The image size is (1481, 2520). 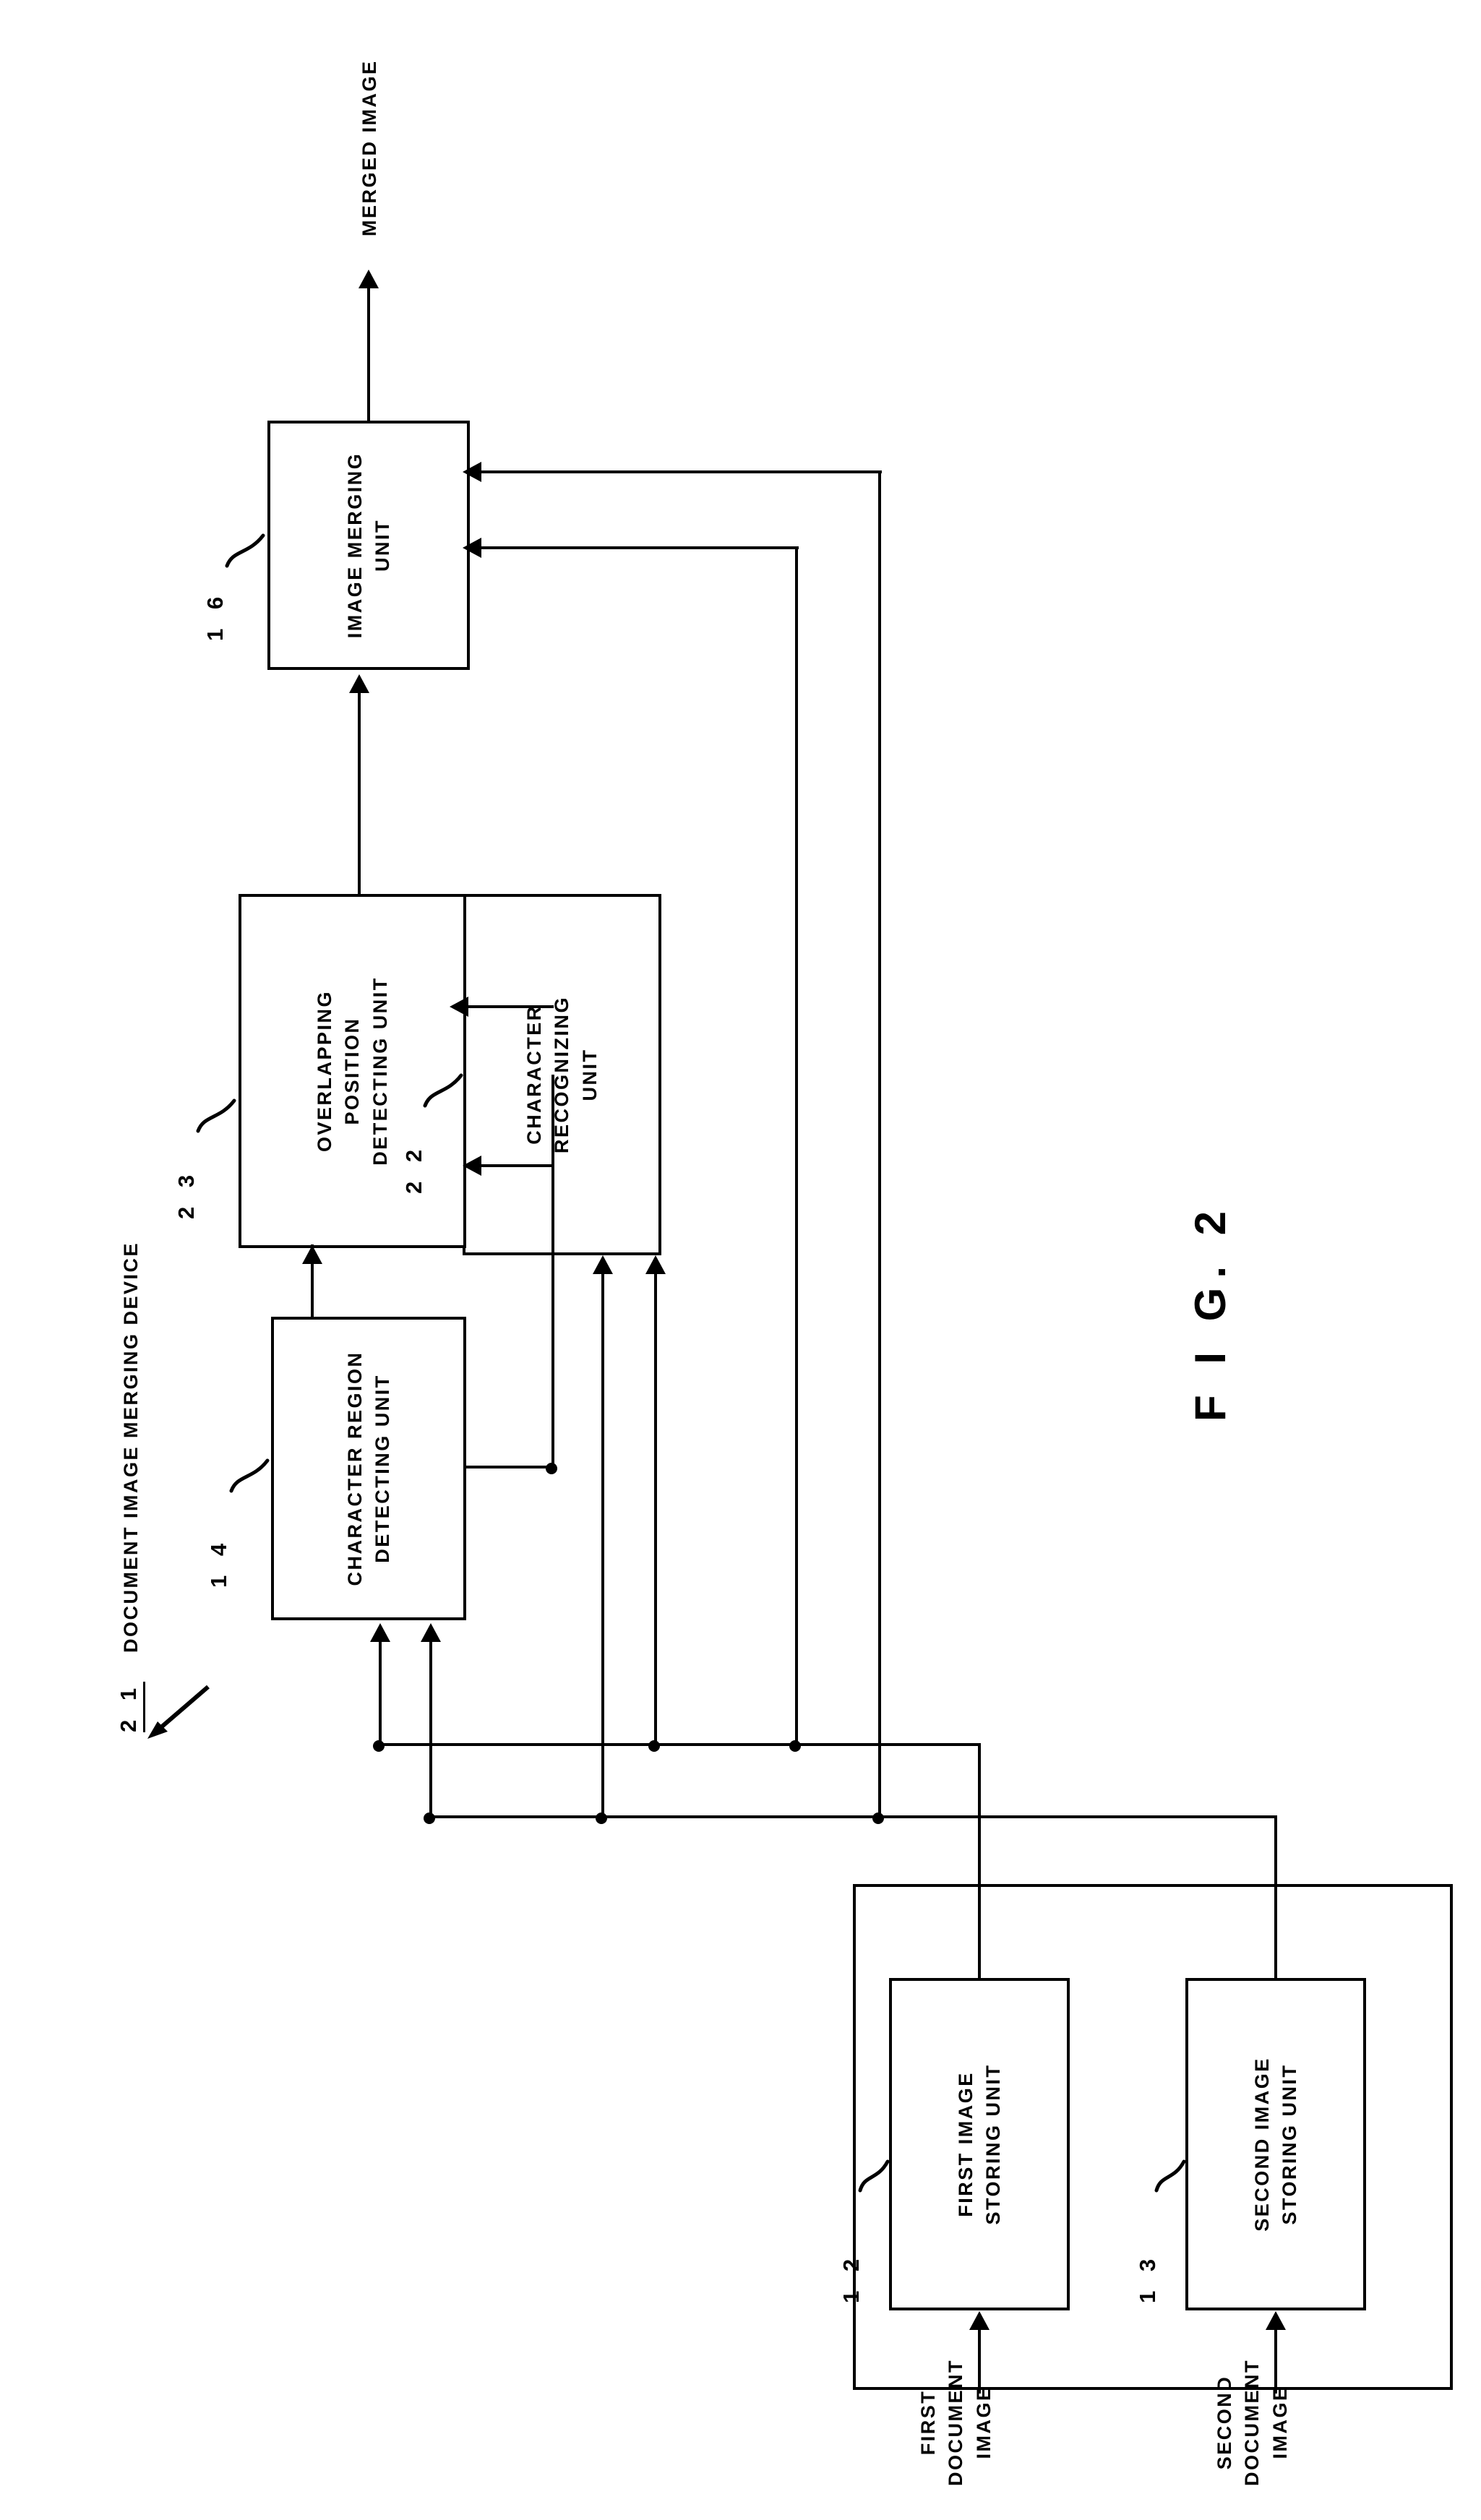 I want to click on wire-branch-to-overlap, so click(x=515, y=1165).